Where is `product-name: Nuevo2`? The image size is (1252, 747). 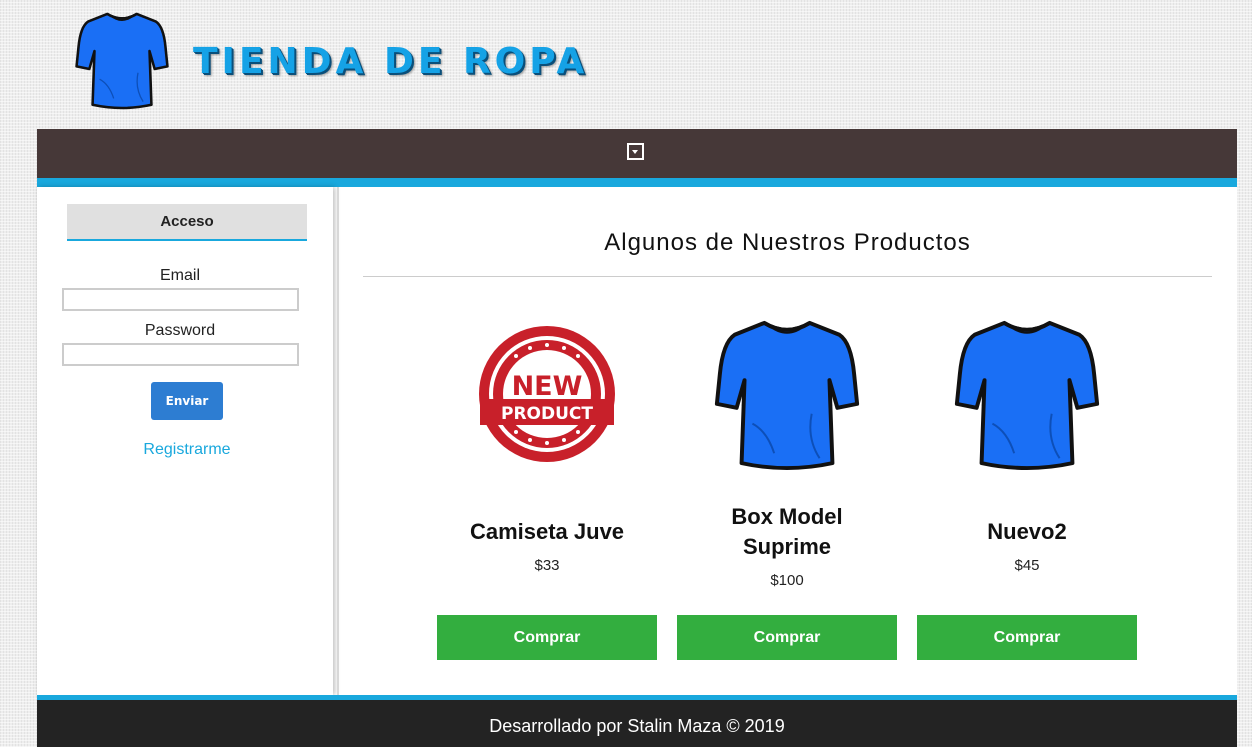
product-name: Nuevo2 is located at coordinates (1027, 531).